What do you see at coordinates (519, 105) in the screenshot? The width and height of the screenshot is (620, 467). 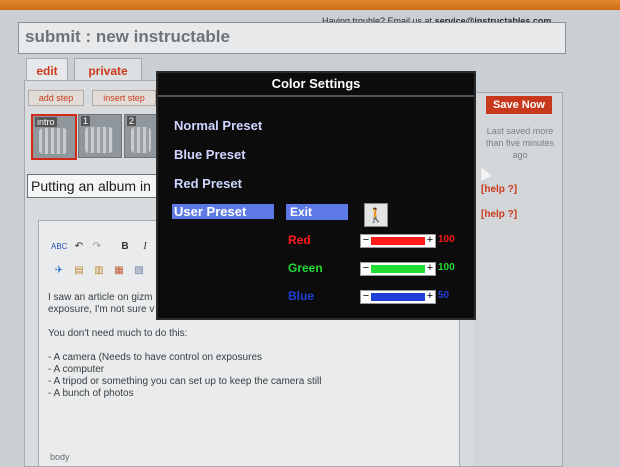 I see `save-now-button: Save Now` at bounding box center [519, 105].